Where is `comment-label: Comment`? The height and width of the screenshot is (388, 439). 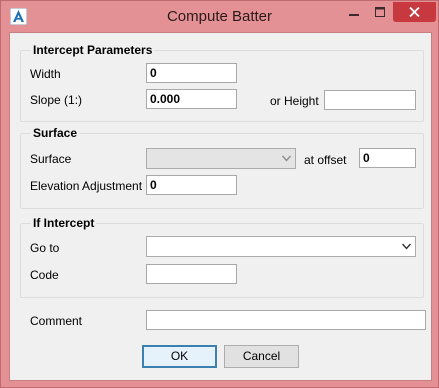
comment-label: Comment is located at coordinates (56, 321).